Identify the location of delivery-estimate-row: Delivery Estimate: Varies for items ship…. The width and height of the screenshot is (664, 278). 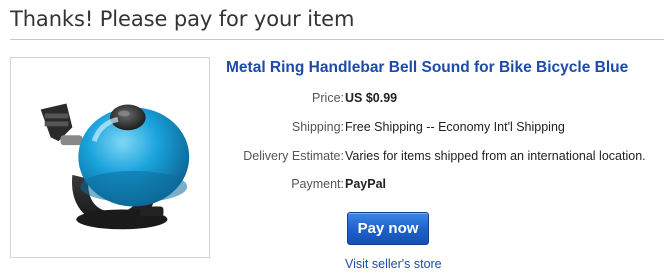
(438, 158).